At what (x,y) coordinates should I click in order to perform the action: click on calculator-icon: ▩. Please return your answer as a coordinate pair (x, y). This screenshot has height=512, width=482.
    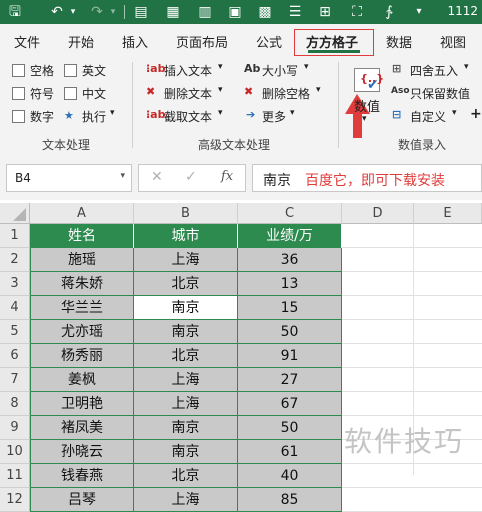
    Looking at the image, I should click on (265, 12).